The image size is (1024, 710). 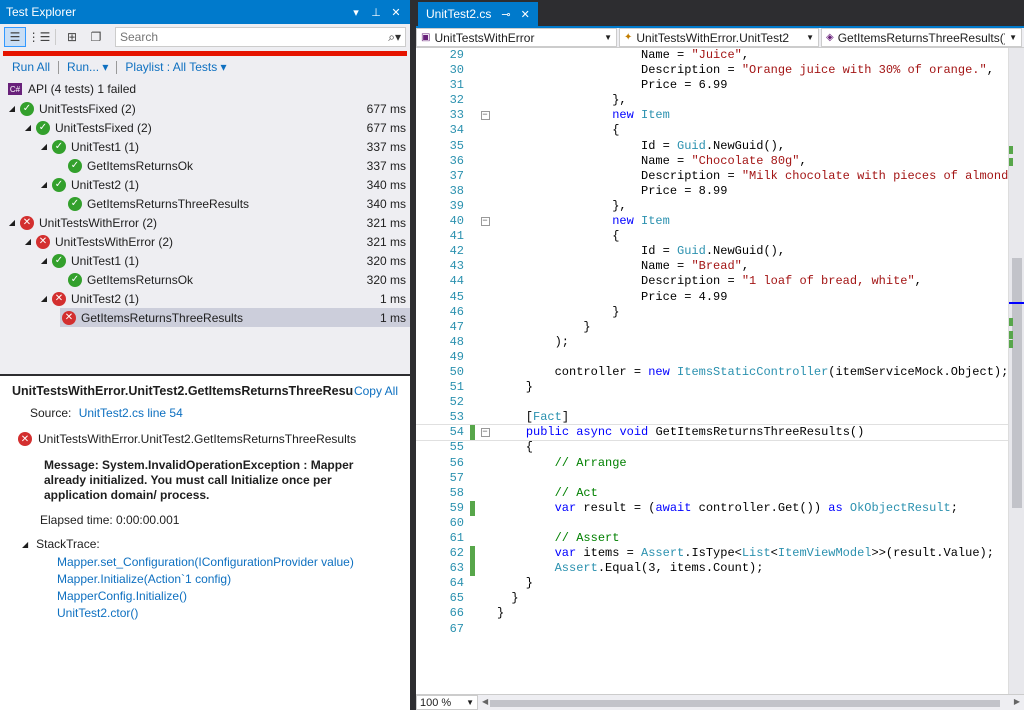 What do you see at coordinates (712, 598) in the screenshot?
I see `code-line: 65 }` at bounding box center [712, 598].